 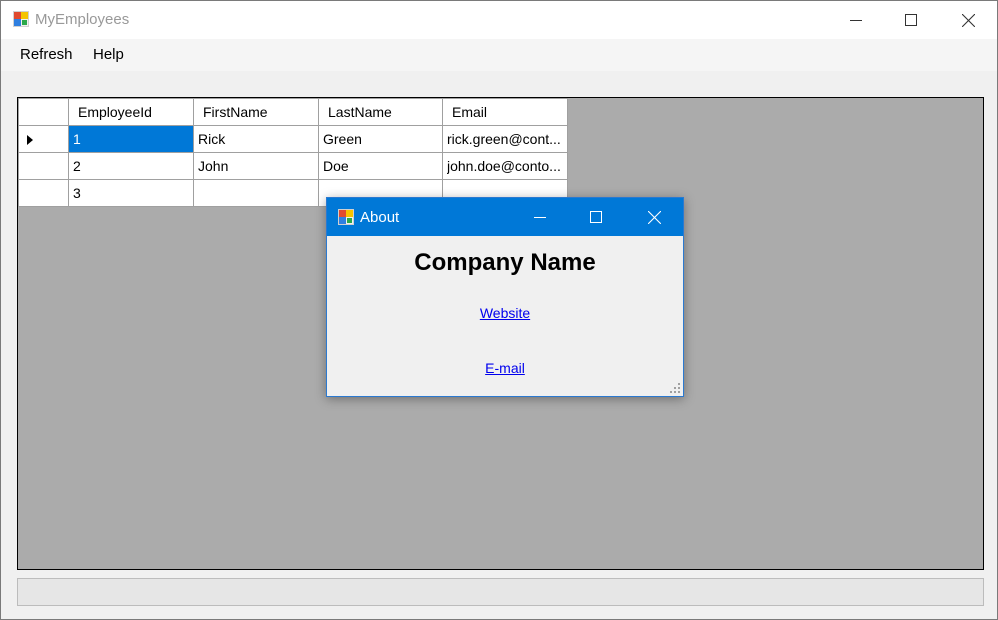 I want to click on resize-grip-icon, so click(x=675, y=388).